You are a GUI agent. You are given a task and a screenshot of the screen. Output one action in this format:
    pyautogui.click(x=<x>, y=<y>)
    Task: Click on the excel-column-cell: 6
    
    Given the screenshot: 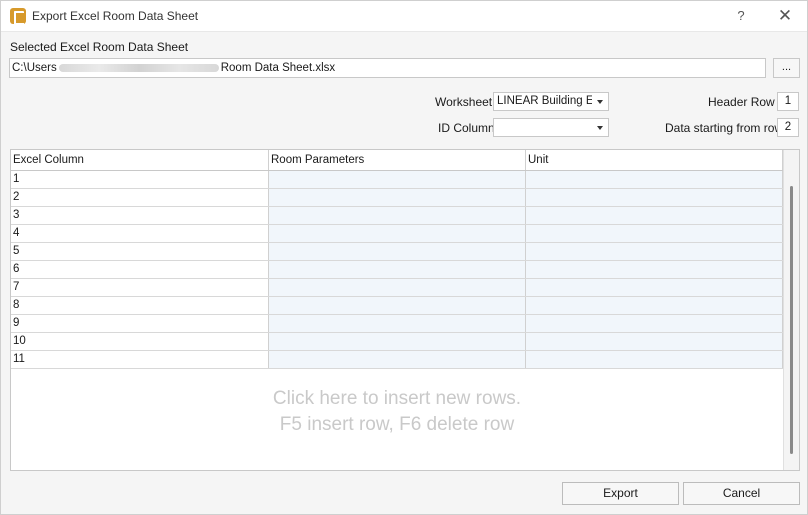 What is the action you would take?
    pyautogui.click(x=140, y=269)
    